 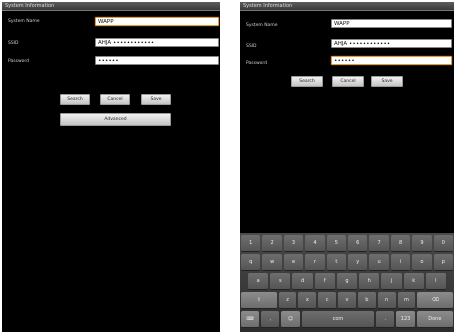 I want to click on key-3: 3, so click(x=293, y=243).